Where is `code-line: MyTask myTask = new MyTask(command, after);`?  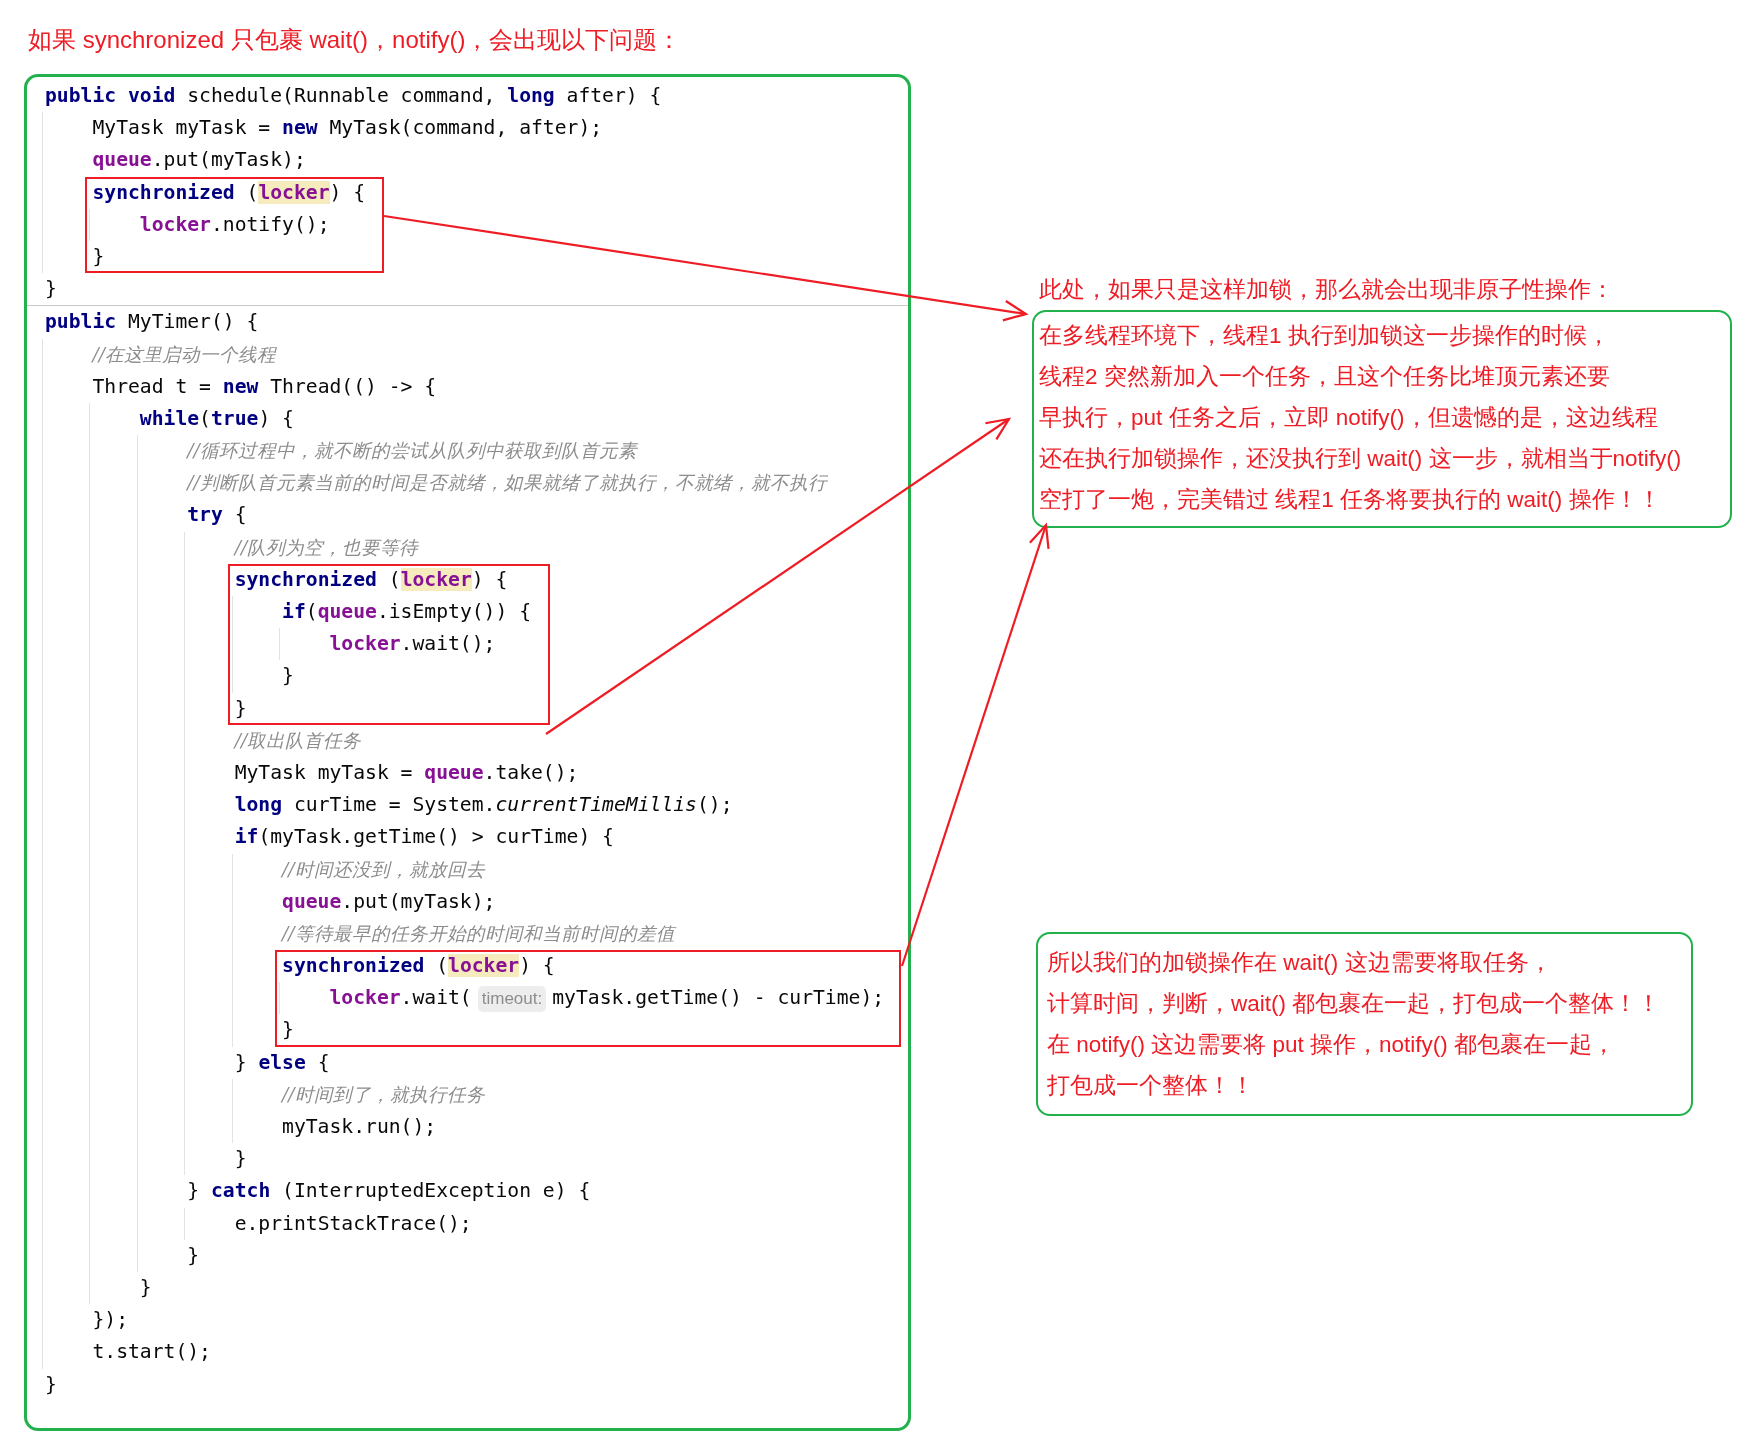 code-line: MyTask myTask = new MyTask(command, after); is located at coordinates (347, 128).